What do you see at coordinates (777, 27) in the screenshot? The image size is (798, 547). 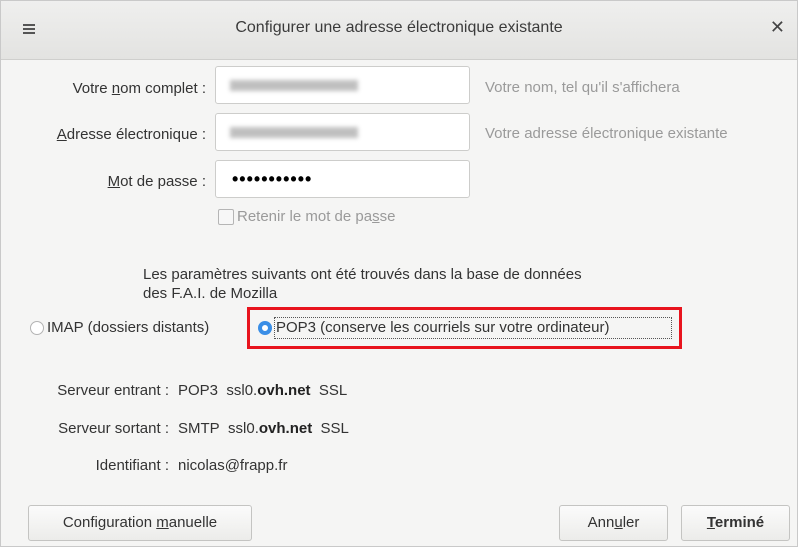 I see `close-icon: ✕` at bounding box center [777, 27].